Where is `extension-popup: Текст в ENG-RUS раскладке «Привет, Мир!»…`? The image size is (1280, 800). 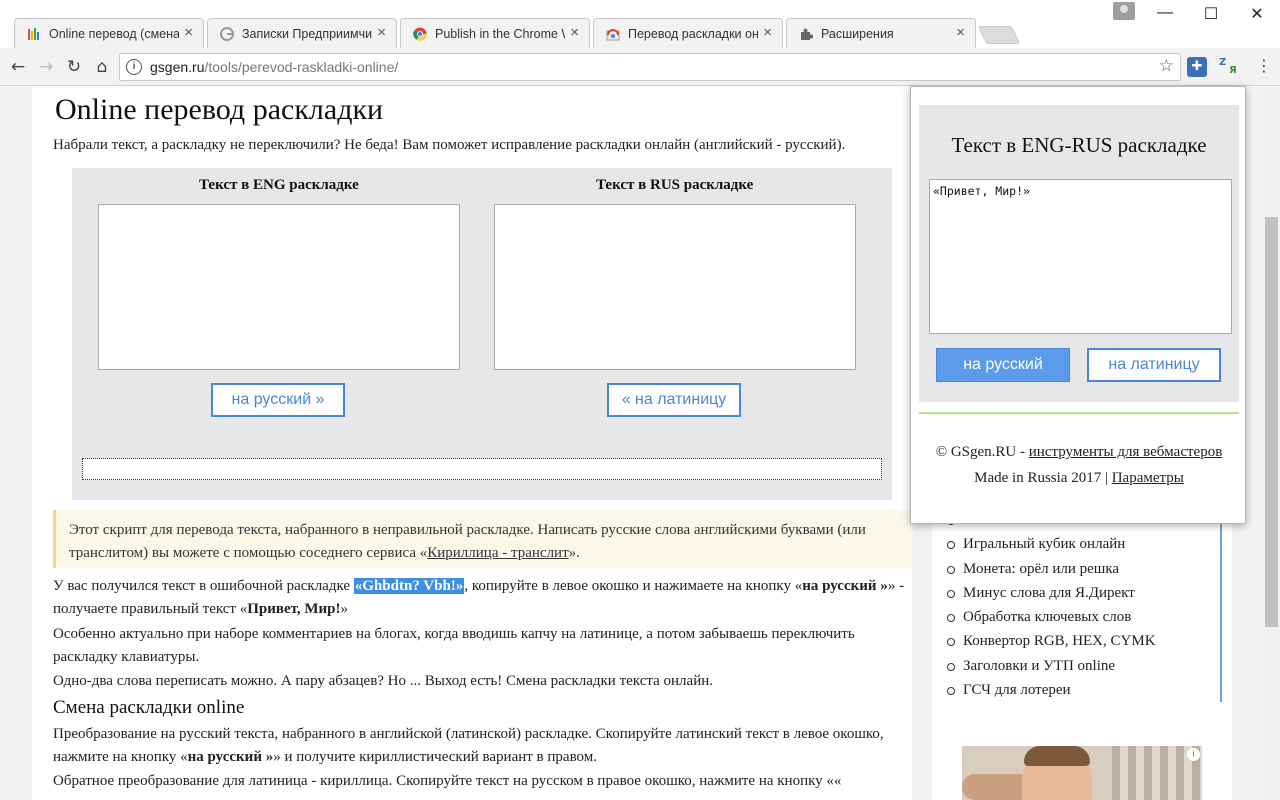 extension-popup: Текст в ENG-RUS раскладке «Привет, Мир!»… is located at coordinates (1078, 305).